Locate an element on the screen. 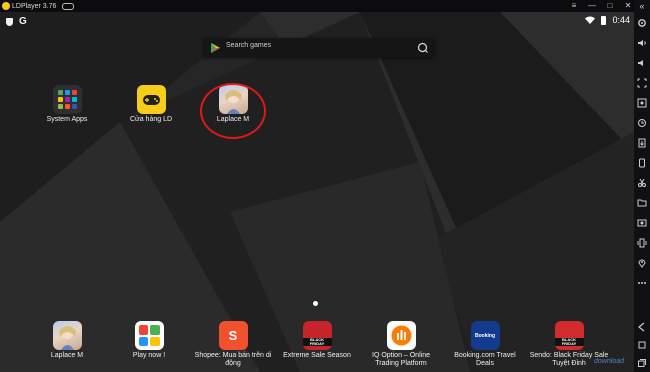 This screenshot has width=650, height=372. app-system-apps: System Apps is located at coordinates (67, 104).